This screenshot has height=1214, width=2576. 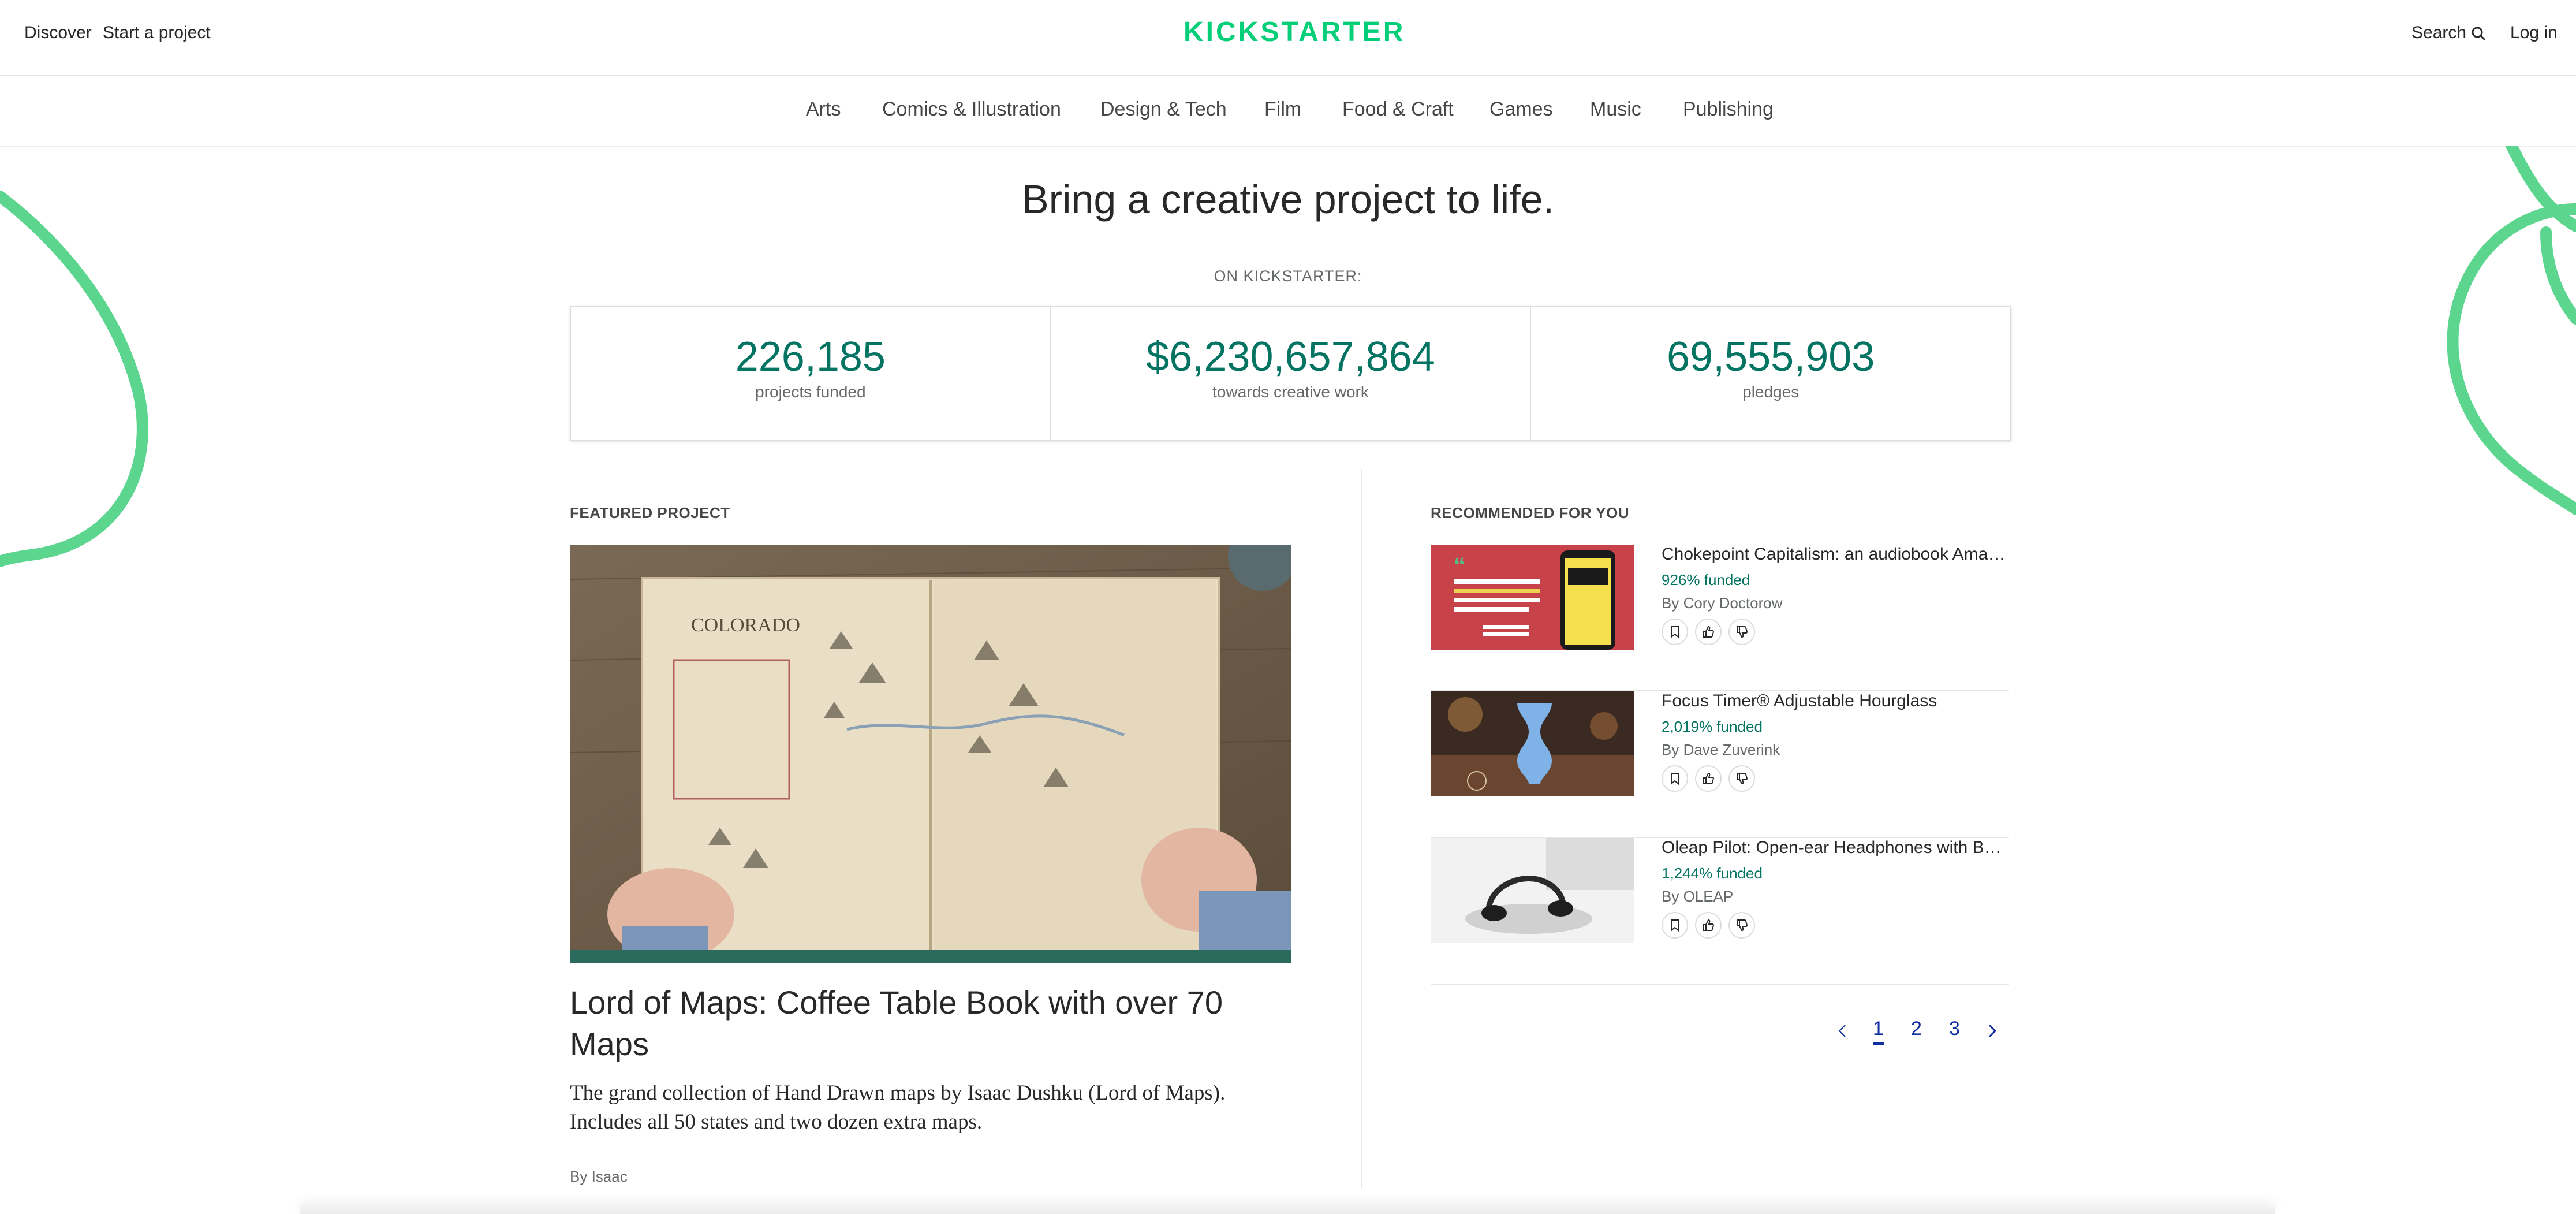 I want to click on project-creator: By OLEAP, so click(x=1697, y=897).